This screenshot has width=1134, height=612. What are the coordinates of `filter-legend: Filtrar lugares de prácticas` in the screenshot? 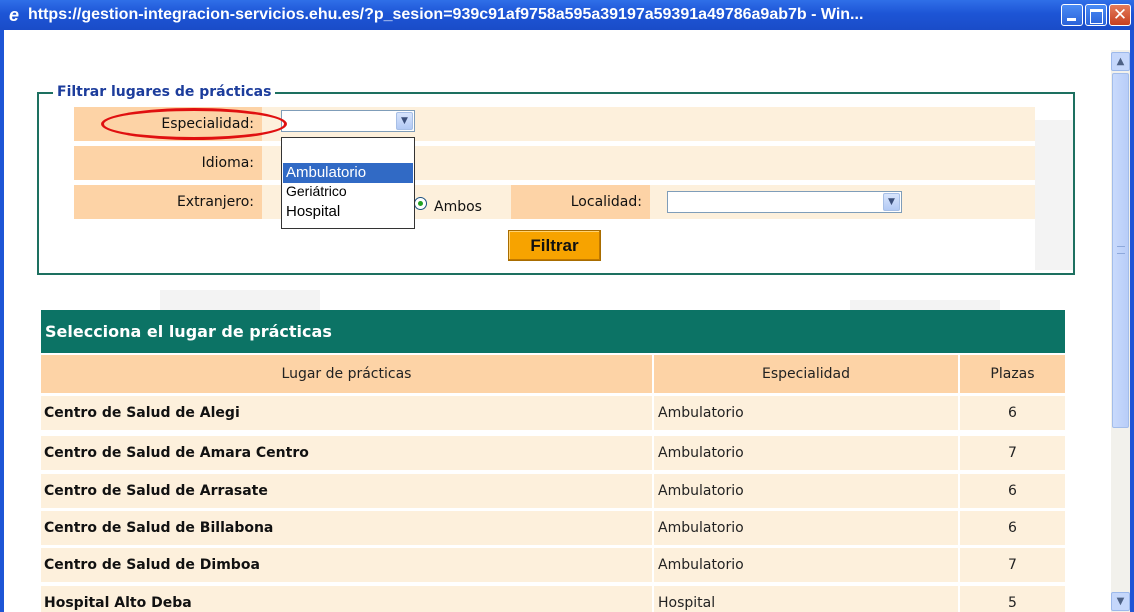 It's located at (164, 92).